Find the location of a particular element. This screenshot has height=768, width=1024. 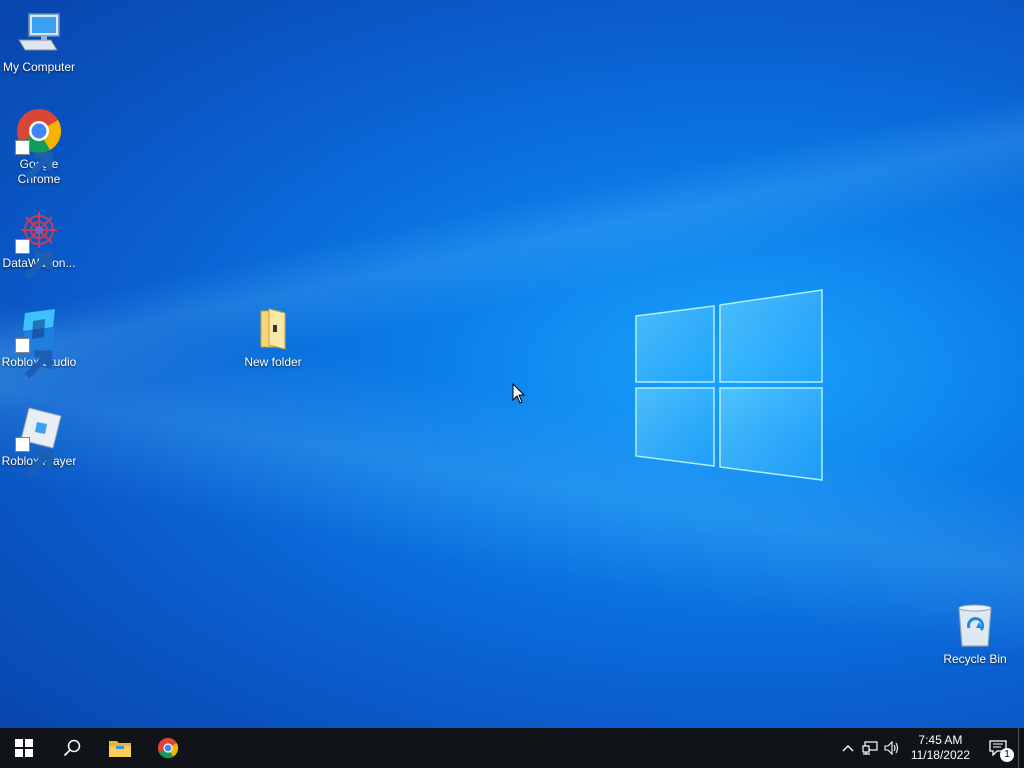

desktop-icon-recycle-bin: Recycle Bin is located at coordinates (975, 634).